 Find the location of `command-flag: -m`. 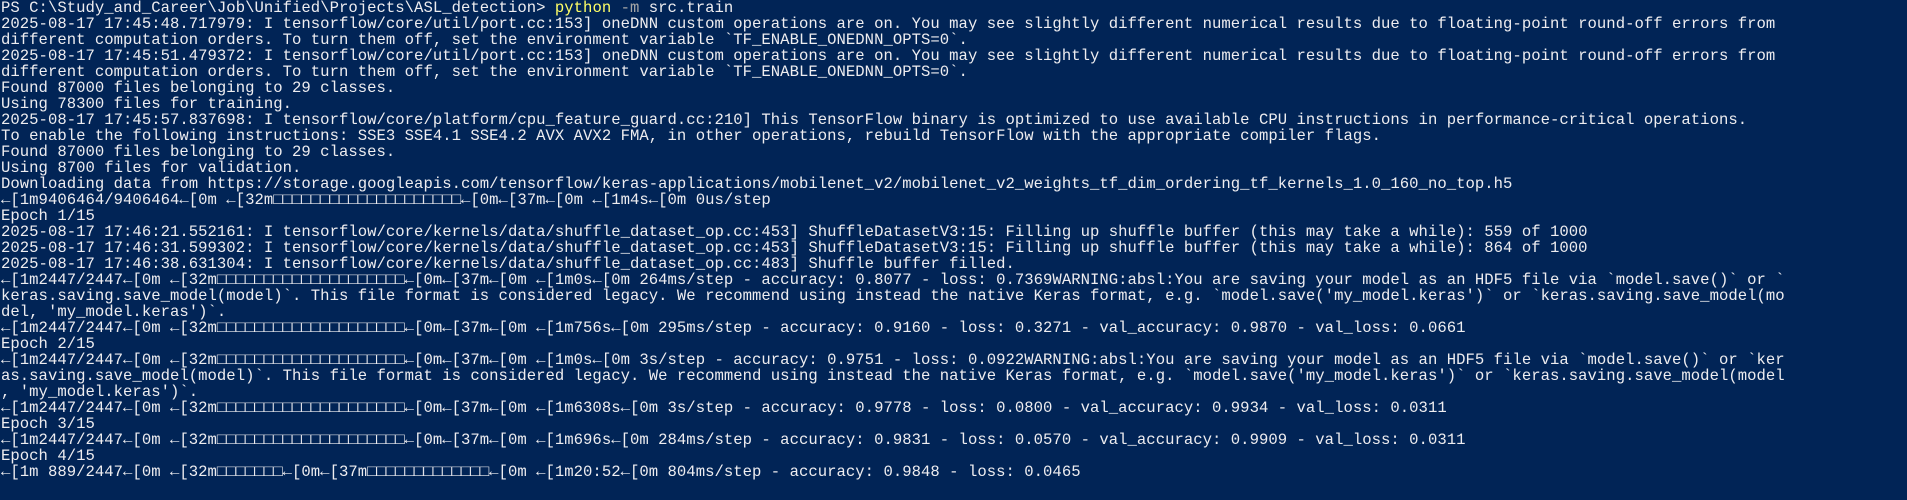

command-flag: -m is located at coordinates (625, 8).